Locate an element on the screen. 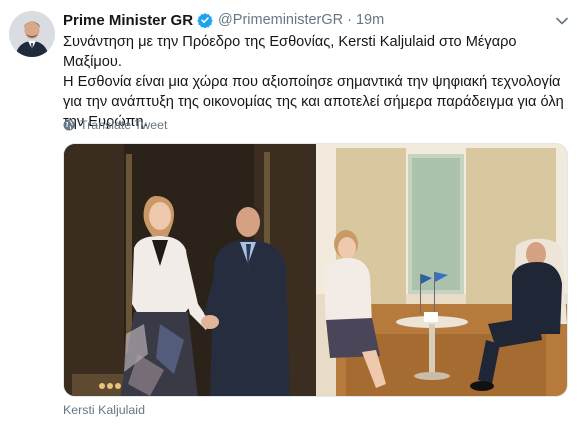 This screenshot has width=586, height=428. verified-badge-icon is located at coordinates (205, 20).